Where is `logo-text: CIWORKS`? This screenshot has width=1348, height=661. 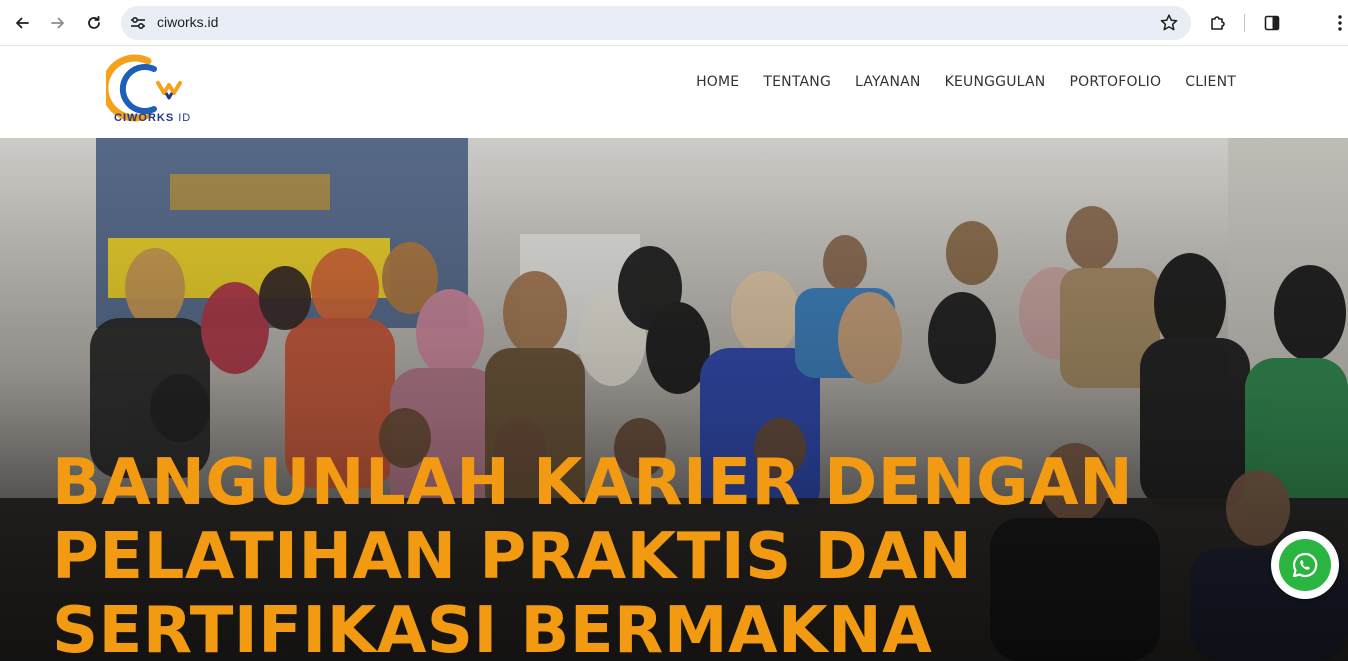 logo-text: CIWORKS is located at coordinates (144, 118).